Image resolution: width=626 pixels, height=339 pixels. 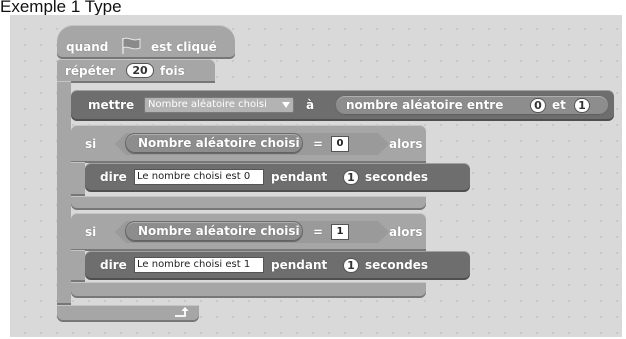 I want to click on random-to-input: 1, so click(x=582, y=105).